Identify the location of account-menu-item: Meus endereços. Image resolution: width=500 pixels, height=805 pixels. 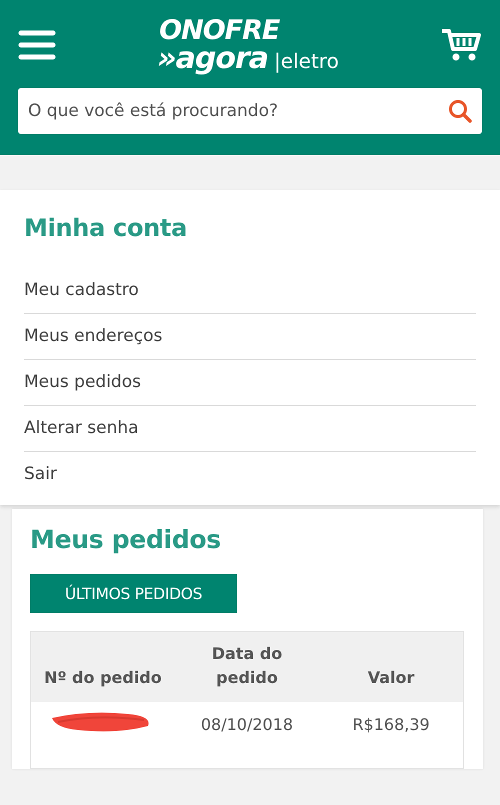
(250, 337).